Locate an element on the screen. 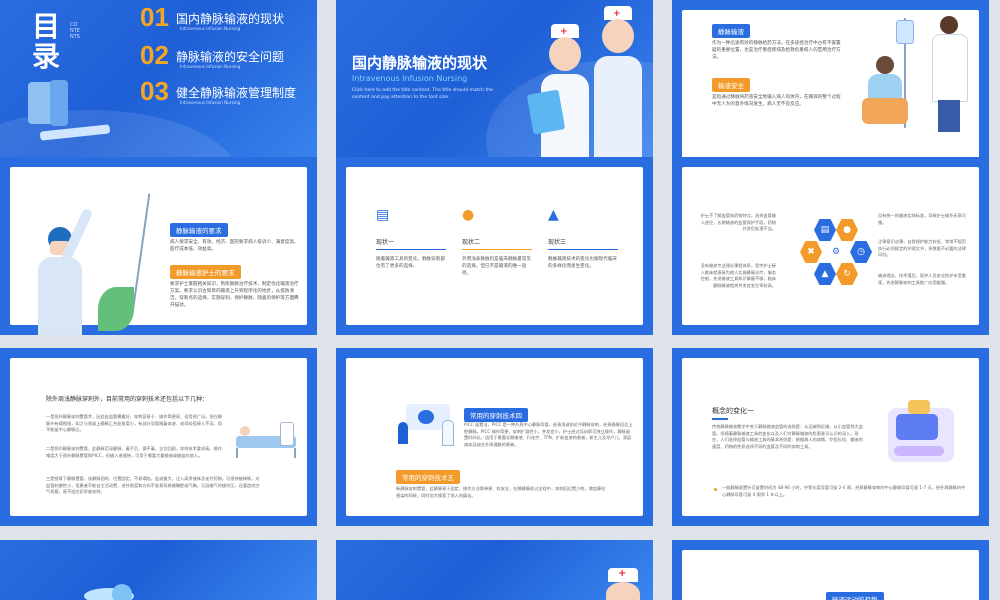 Image resolution: width=1000 pixels, height=600 pixels. text-right-bottom: 输液理念、技术落后，医护人员安全防护未受重视，先进静脉穿刺工具推广应用缓慢。 is located at coordinates (922, 279).